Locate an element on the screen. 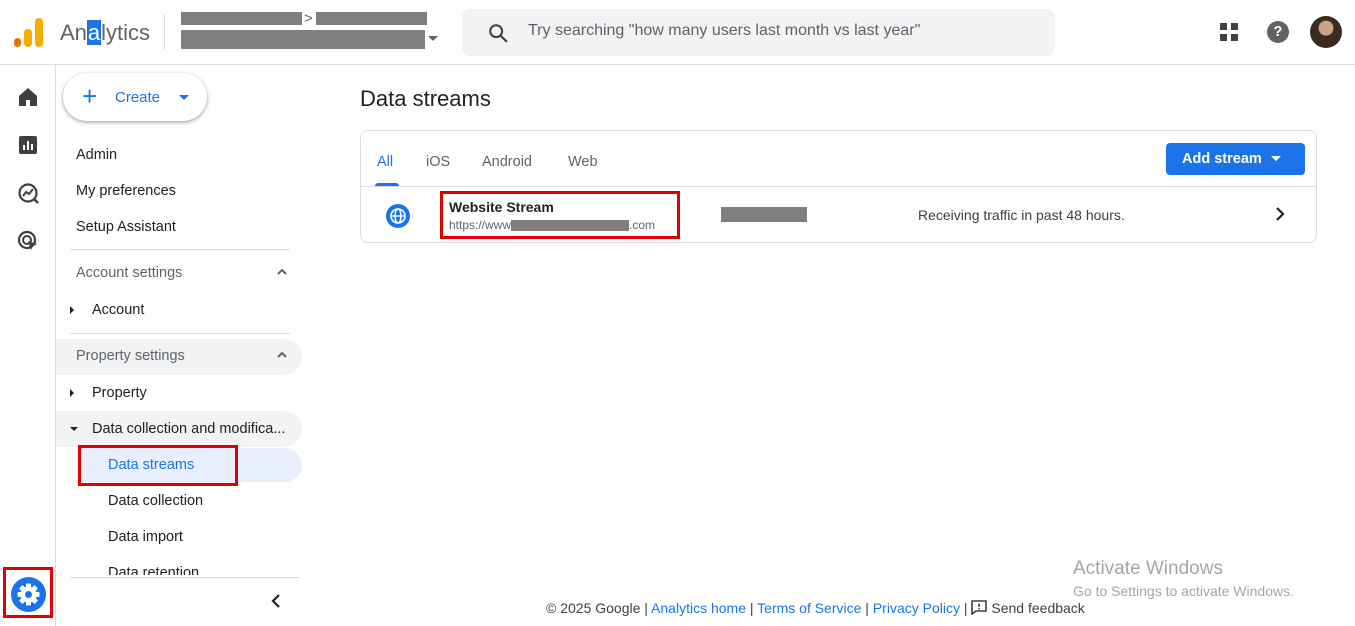 Image resolution: width=1355 pixels, height=626 pixels. website-stream-highlight-box is located at coordinates (560, 215).